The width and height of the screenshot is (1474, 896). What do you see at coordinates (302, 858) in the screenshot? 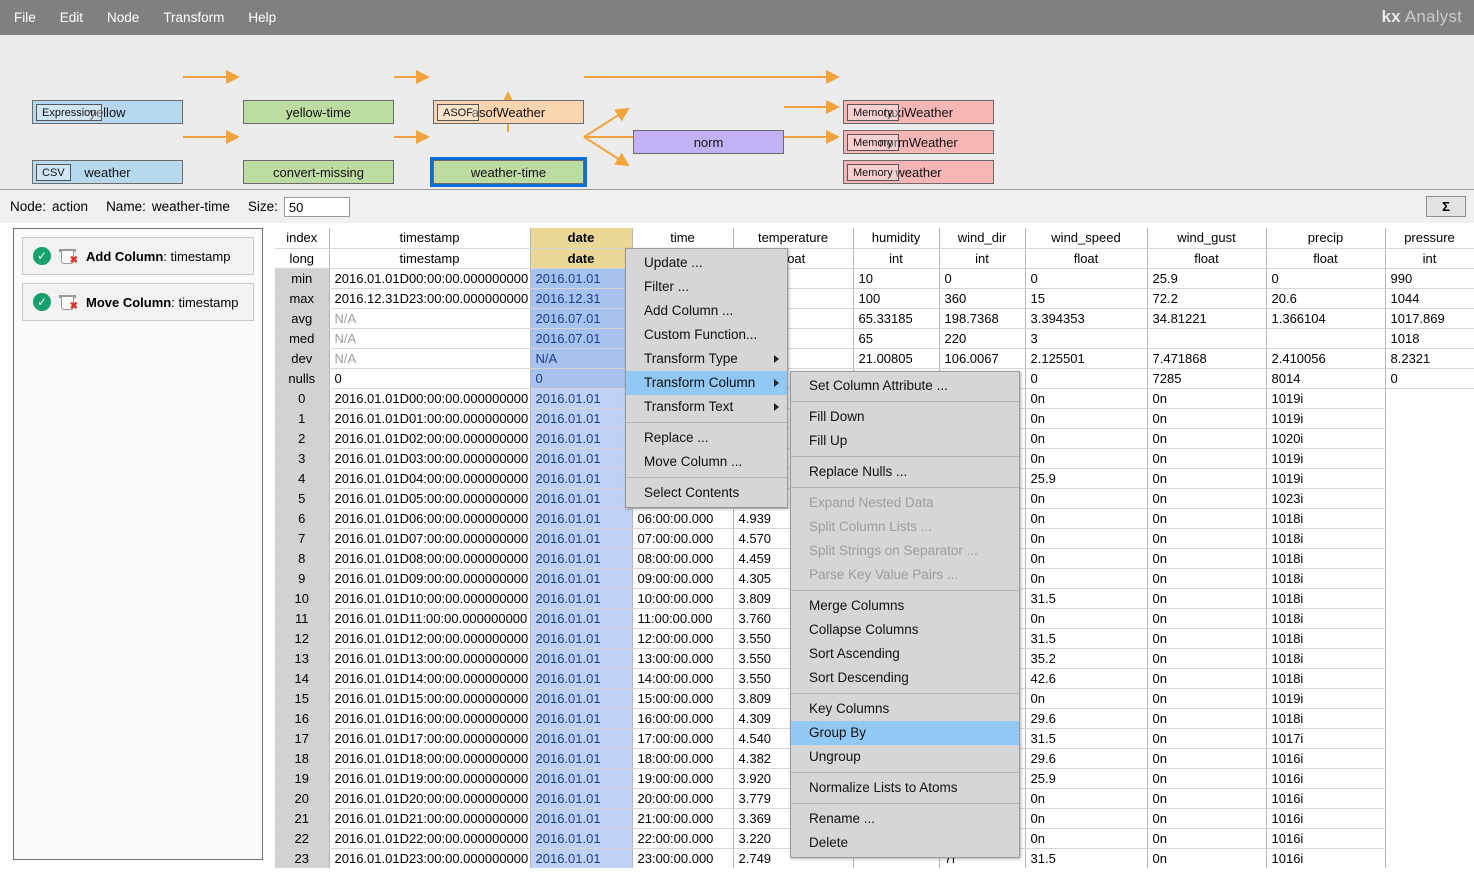
I see `row-index: 23` at bounding box center [302, 858].